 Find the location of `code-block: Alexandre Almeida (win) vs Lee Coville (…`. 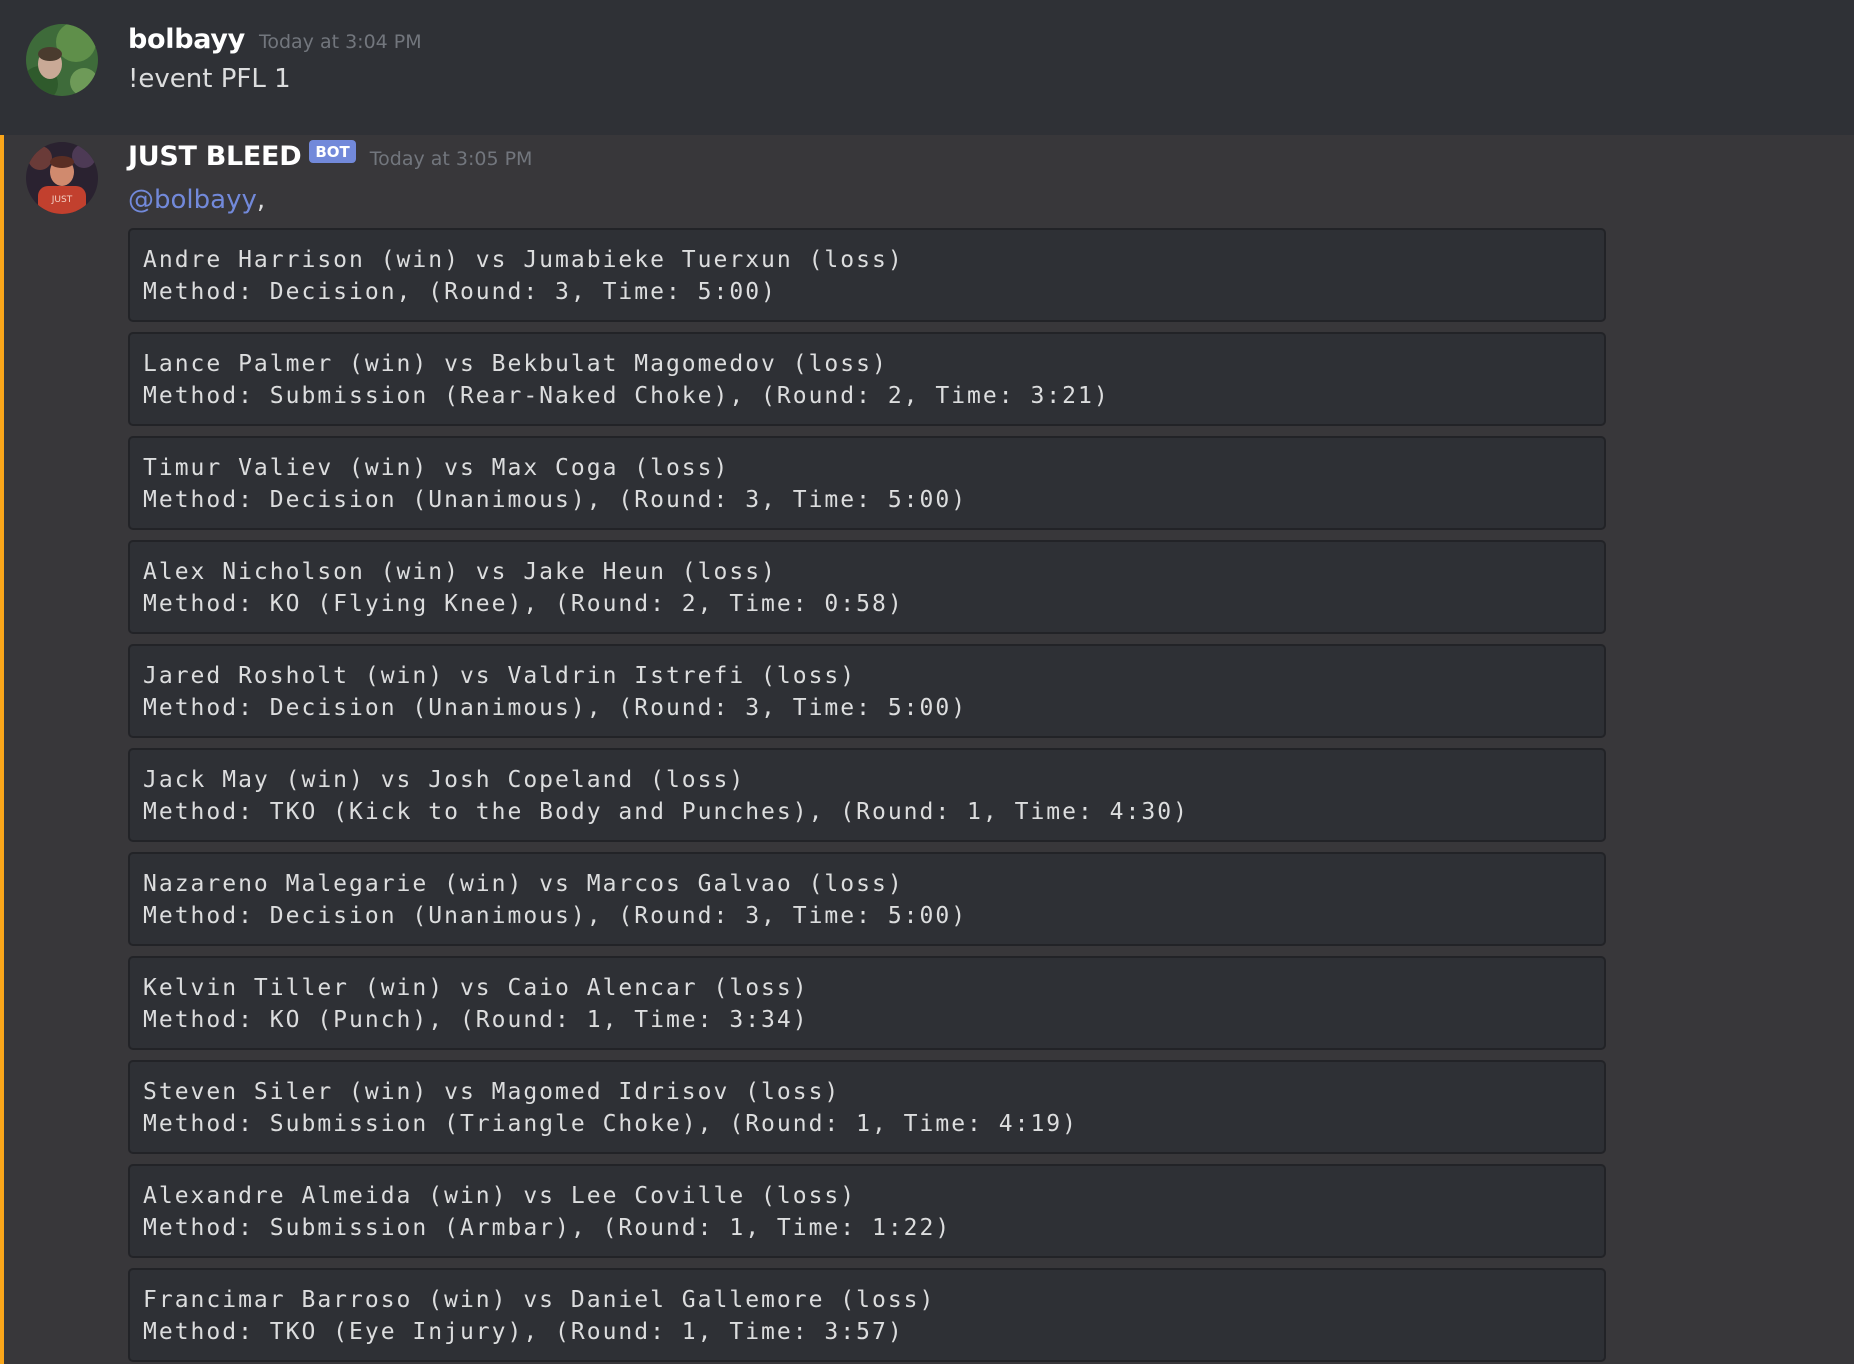

code-block: Alexandre Almeida (win) vs Lee Coville (… is located at coordinates (867, 1211).